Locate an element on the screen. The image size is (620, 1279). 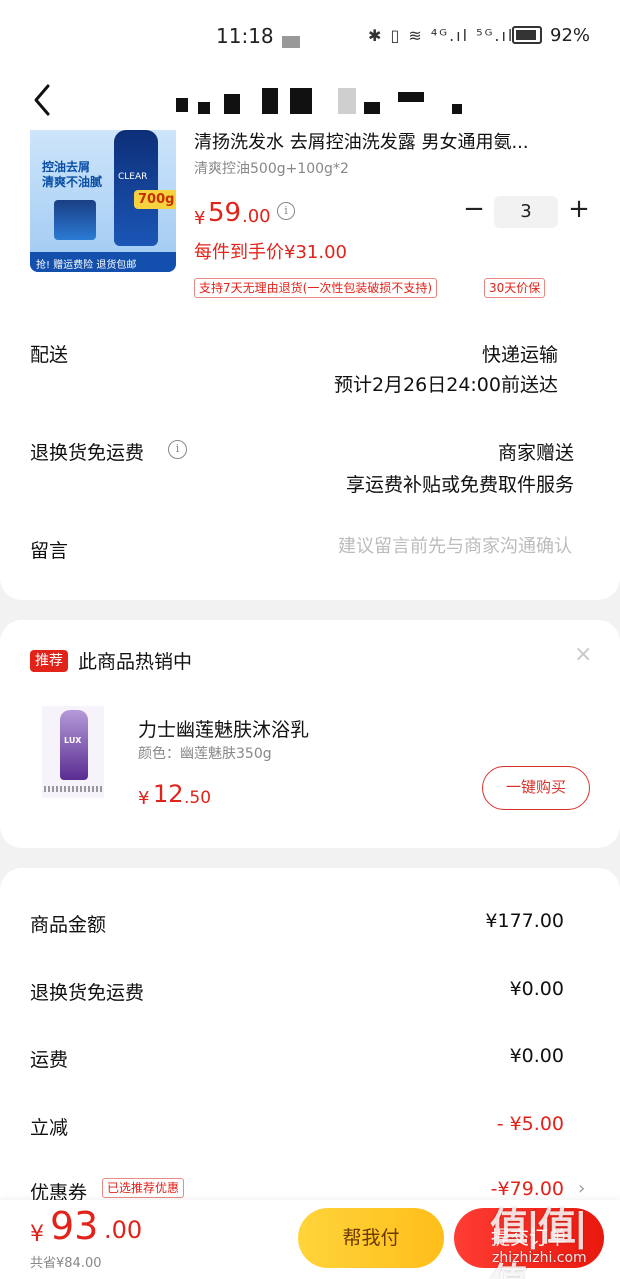
return-policy-tag: 支持7天无理由退货(一次性包装破损不支持) is located at coordinates (315, 288).